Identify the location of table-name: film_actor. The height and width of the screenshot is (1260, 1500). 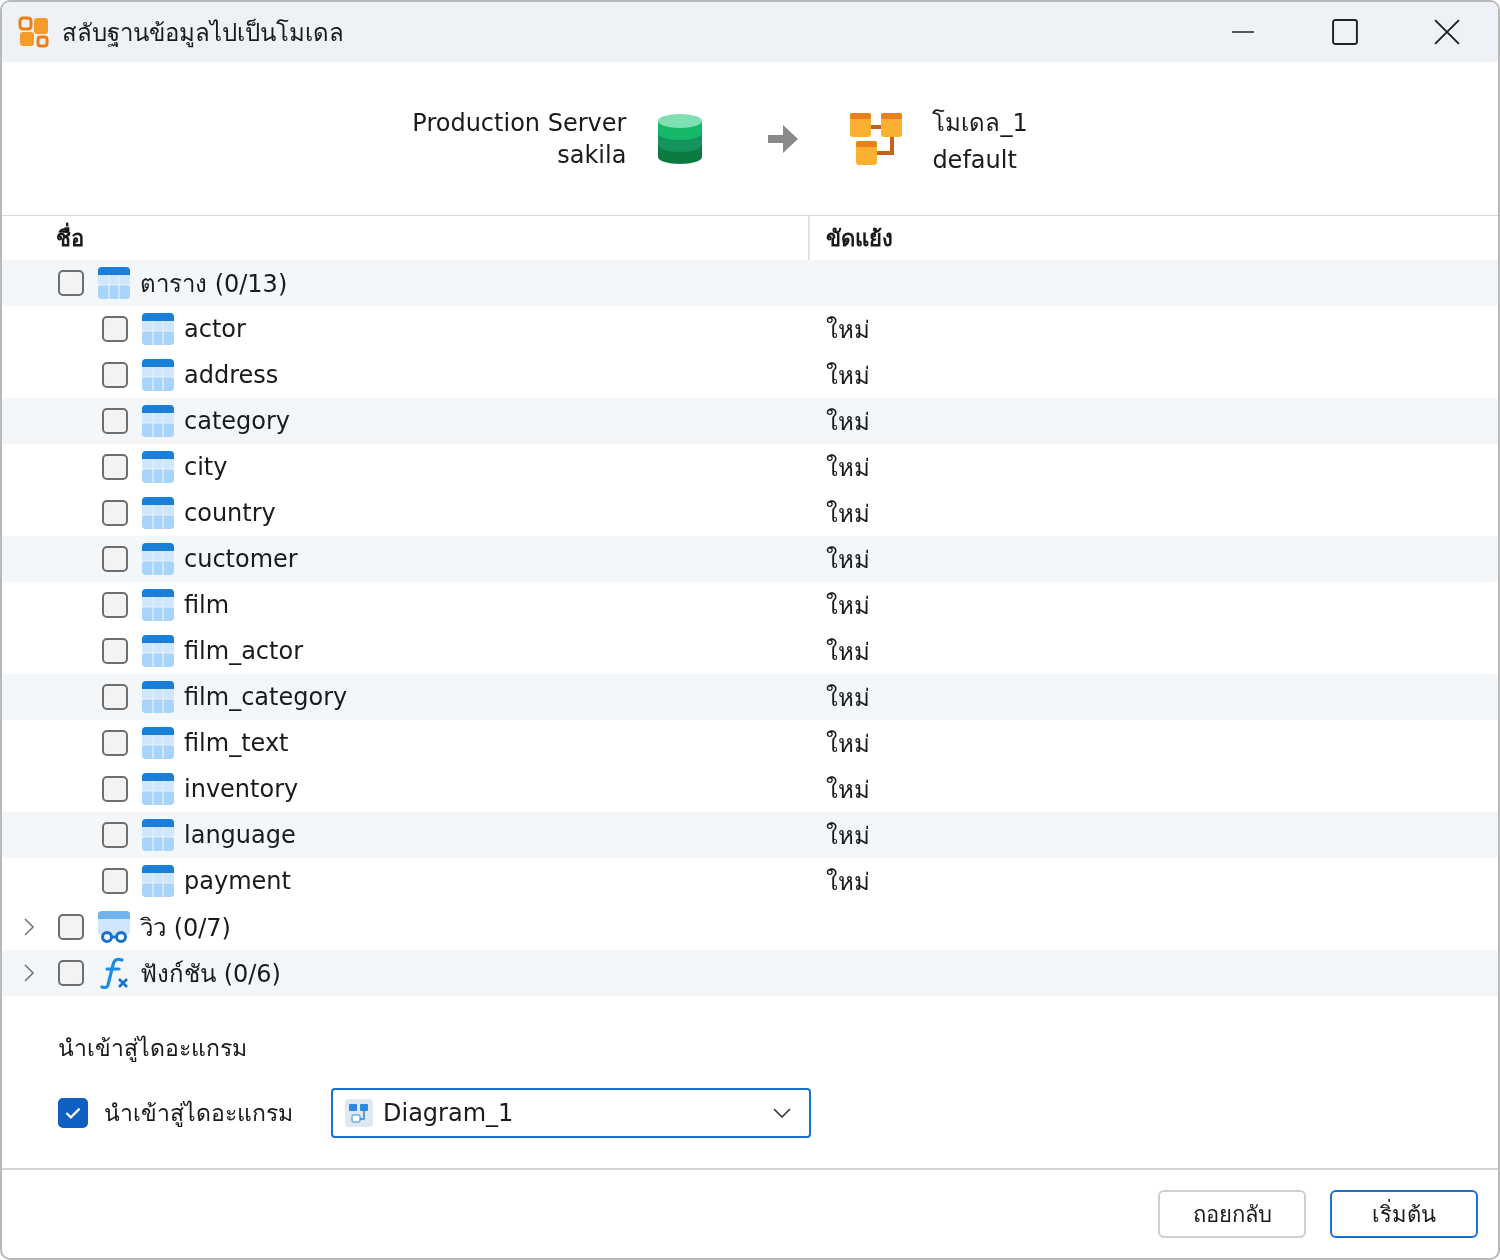
(244, 651).